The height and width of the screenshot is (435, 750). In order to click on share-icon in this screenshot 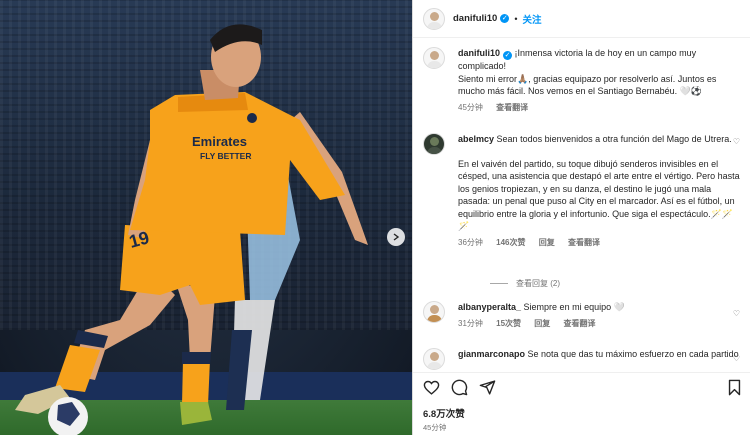, I will do `click(487, 387)`.